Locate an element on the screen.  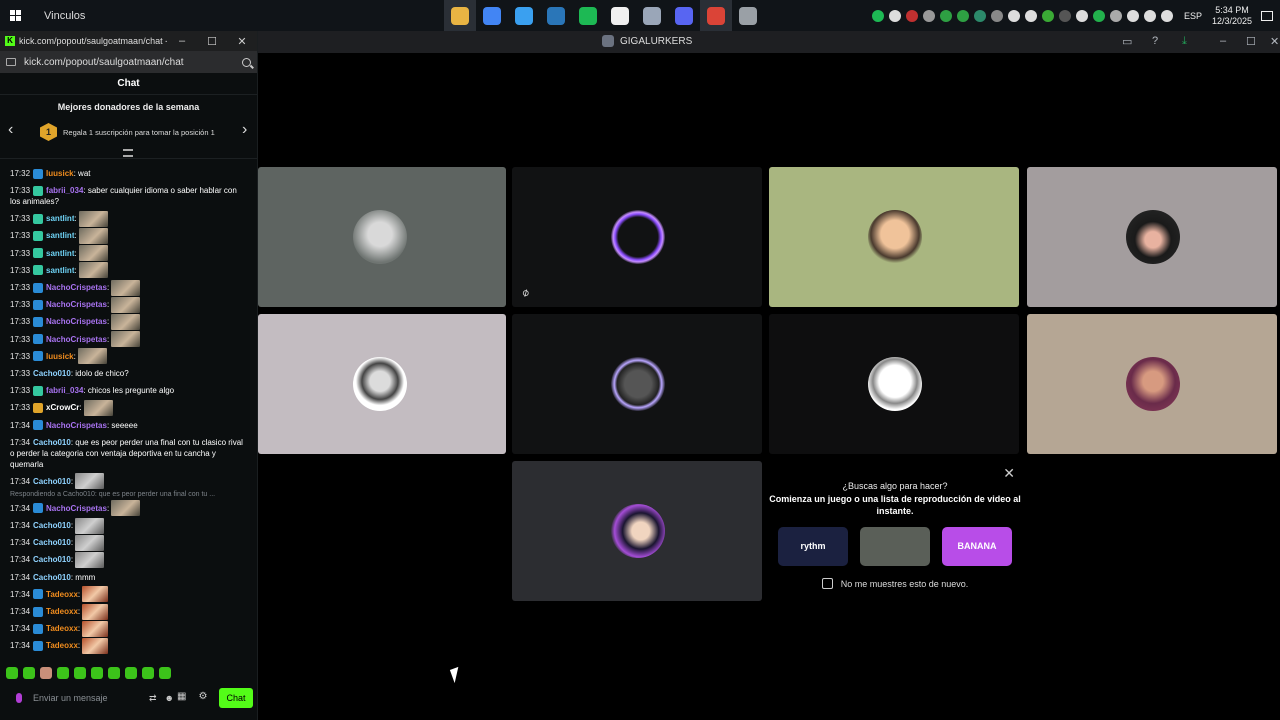
chat-message: 17:32 luusick: wat is located at coordinates (128, 173).